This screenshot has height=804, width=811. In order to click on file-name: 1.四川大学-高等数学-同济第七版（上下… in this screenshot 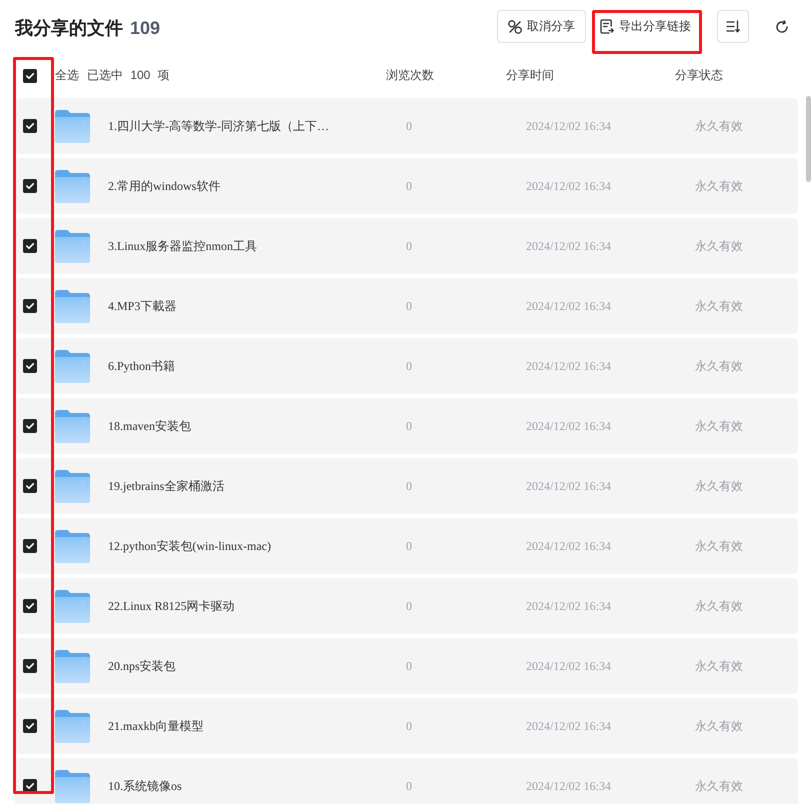, I will do `click(219, 126)`.